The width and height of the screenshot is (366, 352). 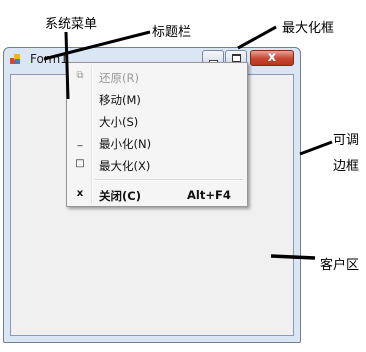 I want to click on pointer-maximize-box, so click(x=257, y=37).